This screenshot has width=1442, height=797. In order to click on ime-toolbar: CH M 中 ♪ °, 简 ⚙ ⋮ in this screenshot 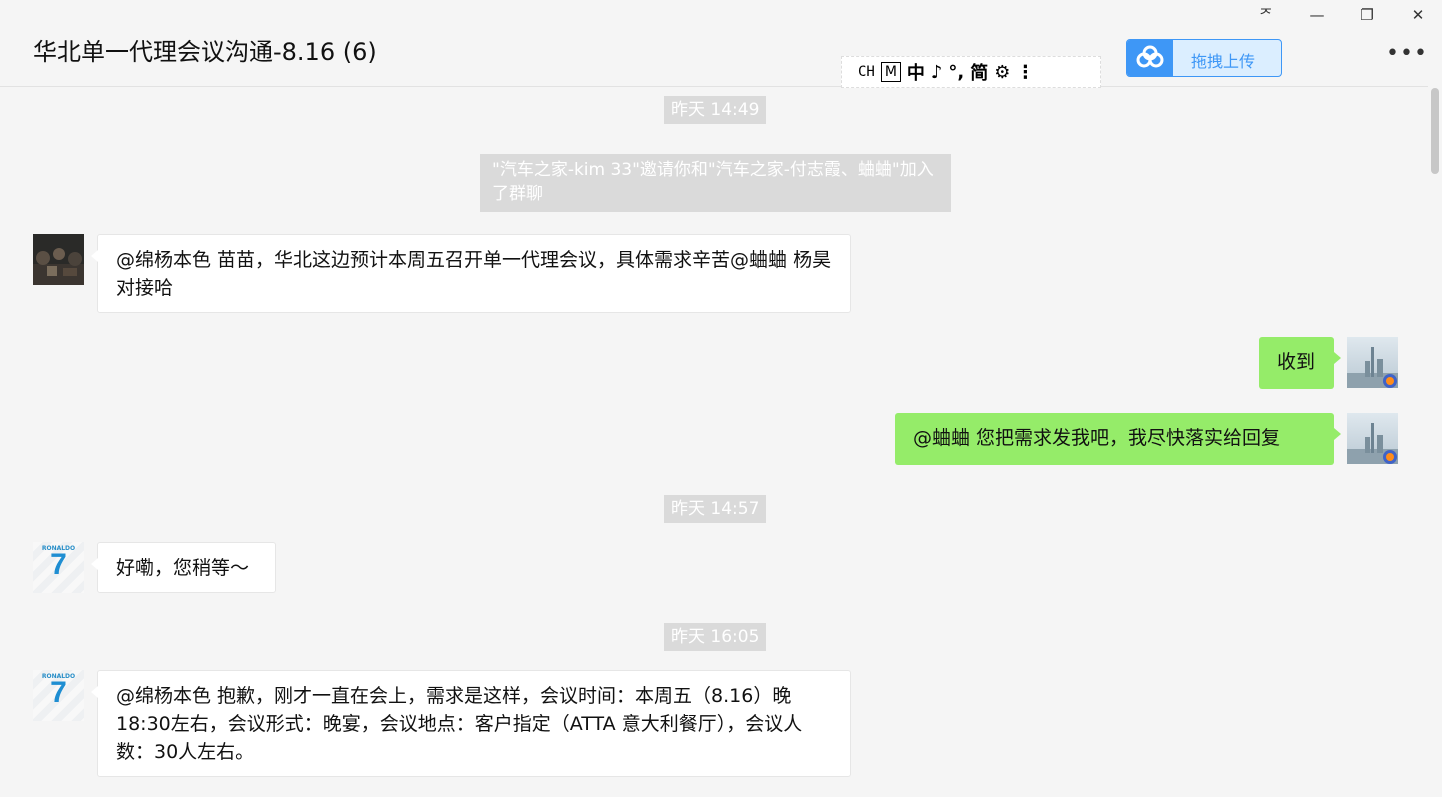, I will do `click(971, 72)`.